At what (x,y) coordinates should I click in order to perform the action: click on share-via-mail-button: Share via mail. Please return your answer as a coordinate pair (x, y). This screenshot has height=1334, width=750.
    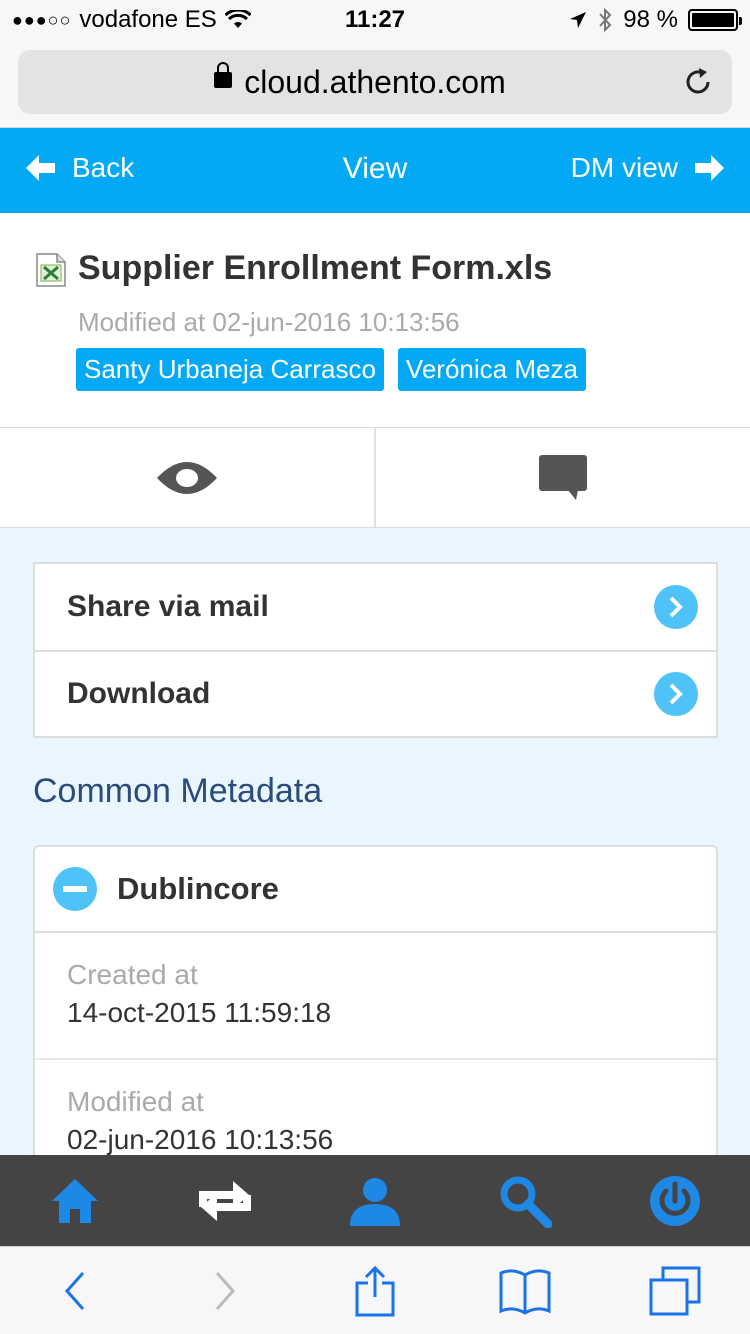
    Looking at the image, I should click on (375, 607).